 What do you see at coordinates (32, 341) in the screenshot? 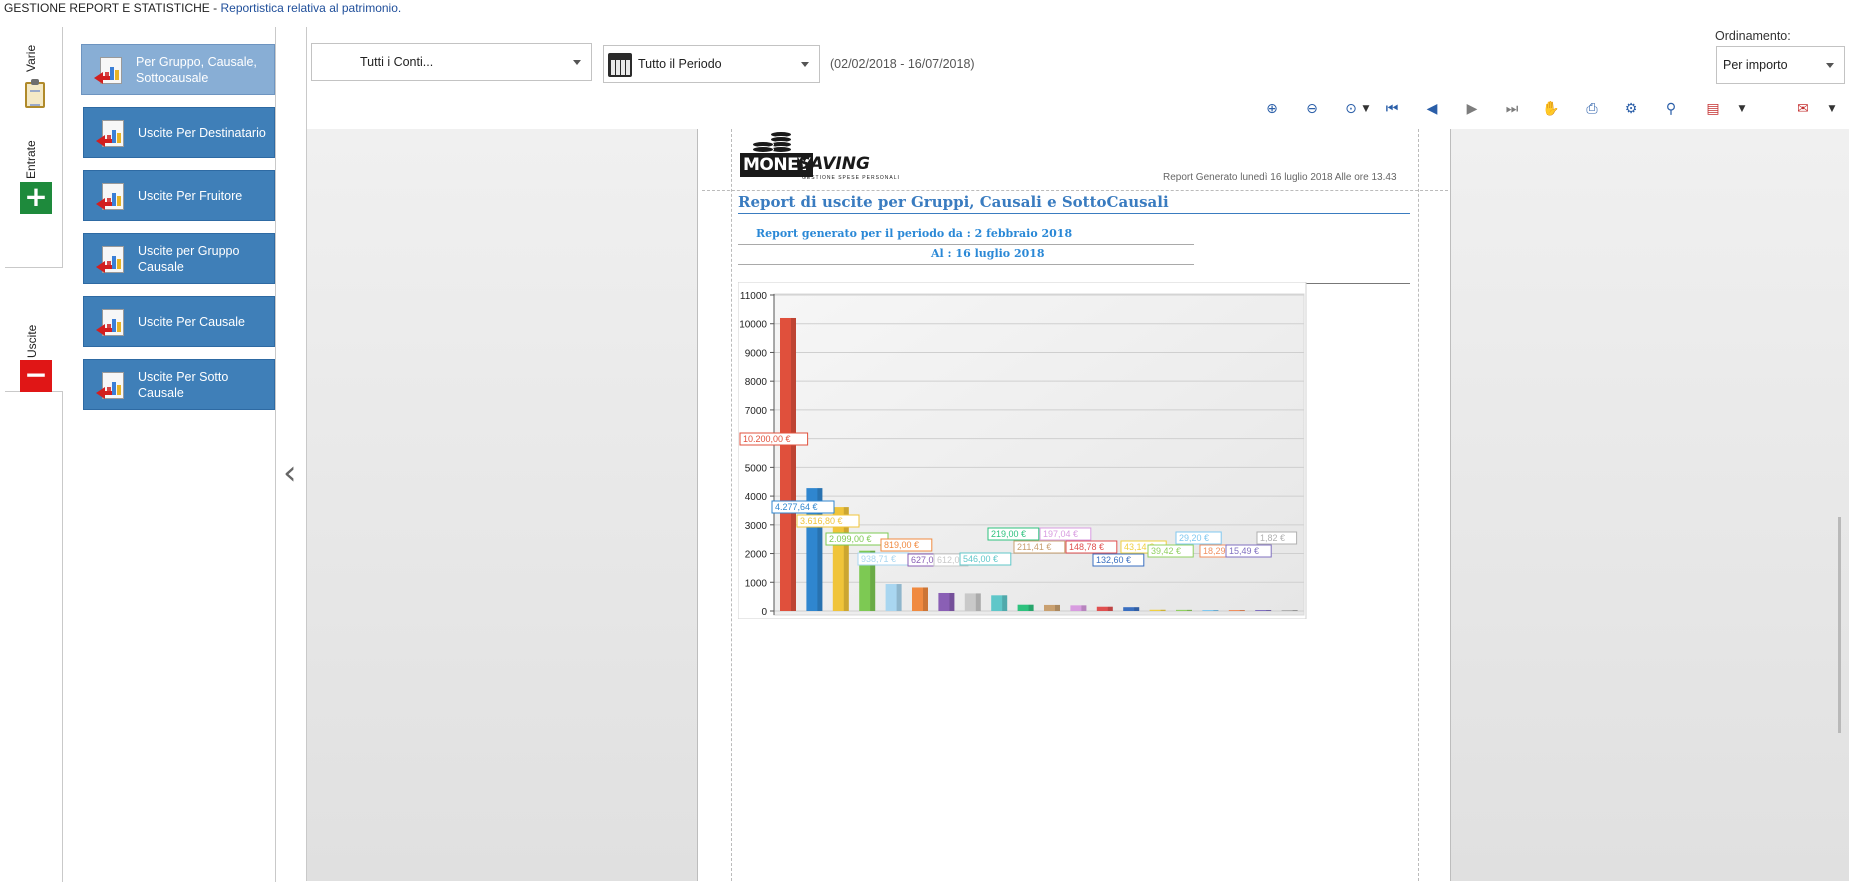
I see `tab-uscite-label: Uscite` at bounding box center [32, 341].